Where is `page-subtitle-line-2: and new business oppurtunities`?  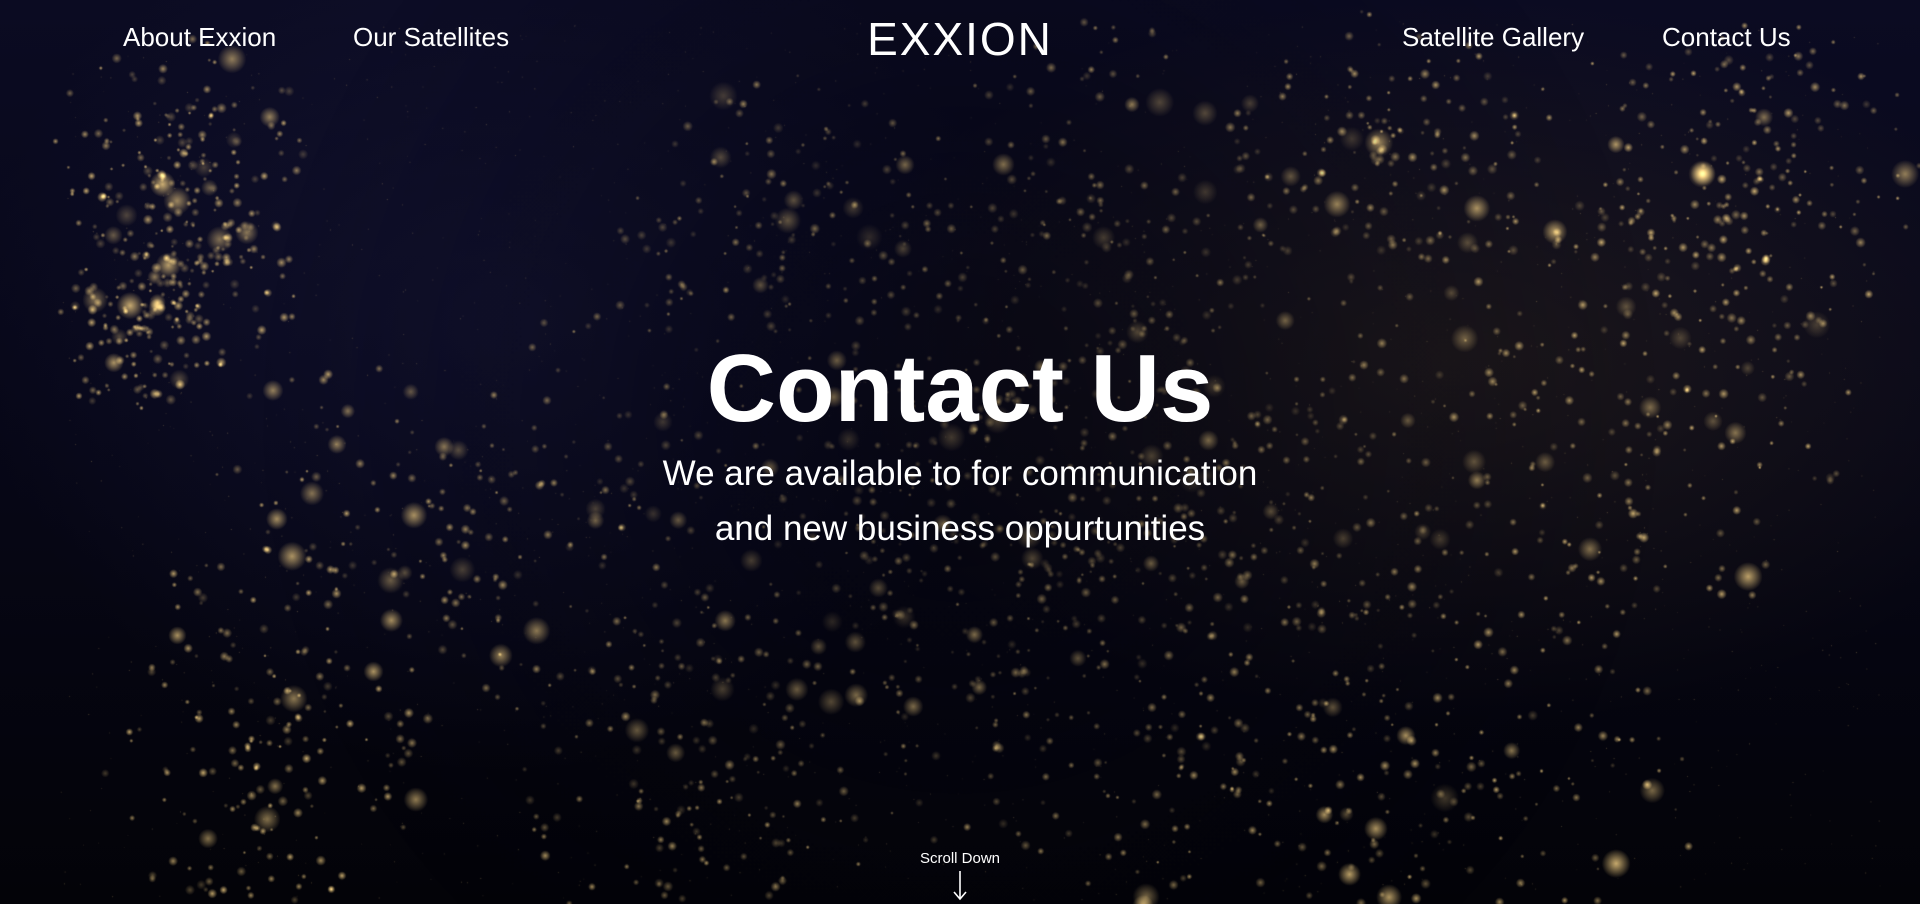
page-subtitle-line-2: and new business oppurtunities is located at coordinates (960, 528).